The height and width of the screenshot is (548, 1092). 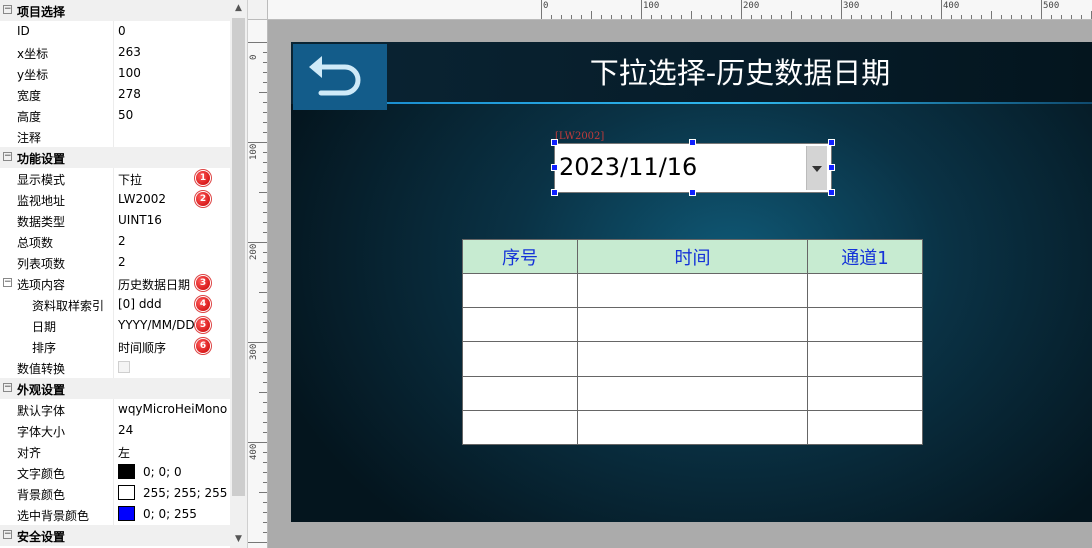 What do you see at coordinates (115, 262) in the screenshot?
I see `property-row-list-items: 列表项数 2` at bounding box center [115, 262].